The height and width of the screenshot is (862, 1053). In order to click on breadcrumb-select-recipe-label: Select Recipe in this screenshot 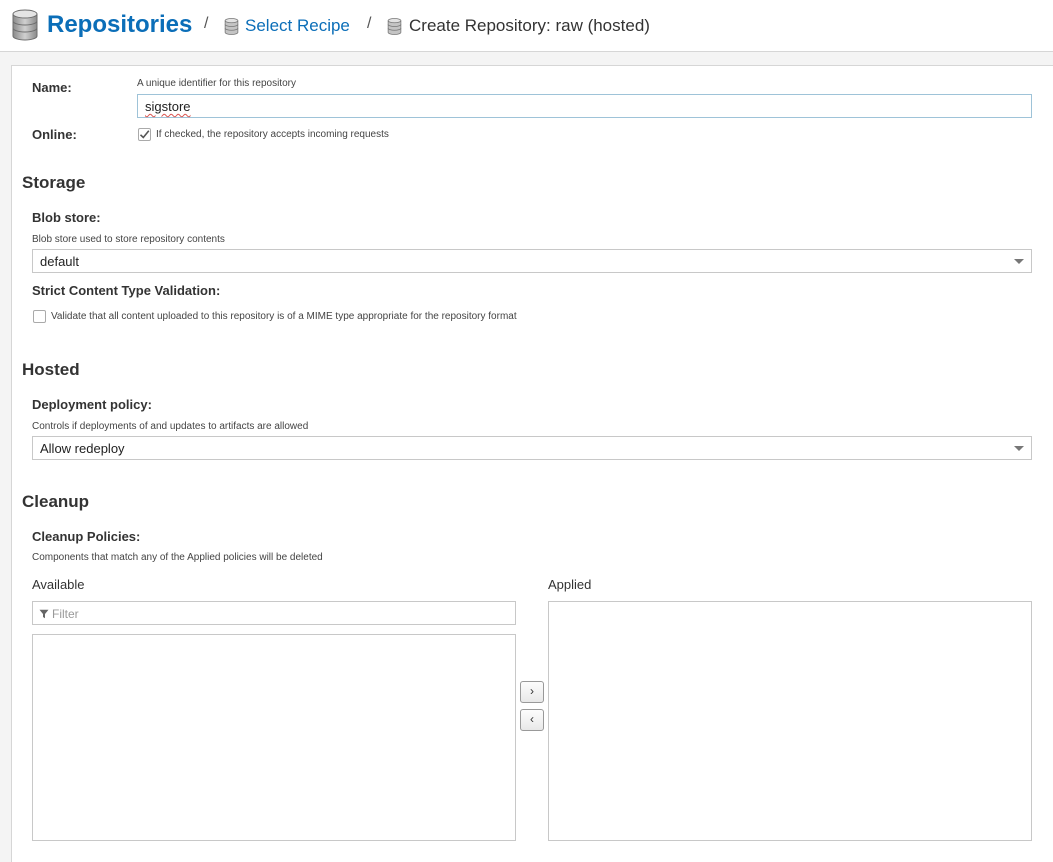, I will do `click(297, 26)`.